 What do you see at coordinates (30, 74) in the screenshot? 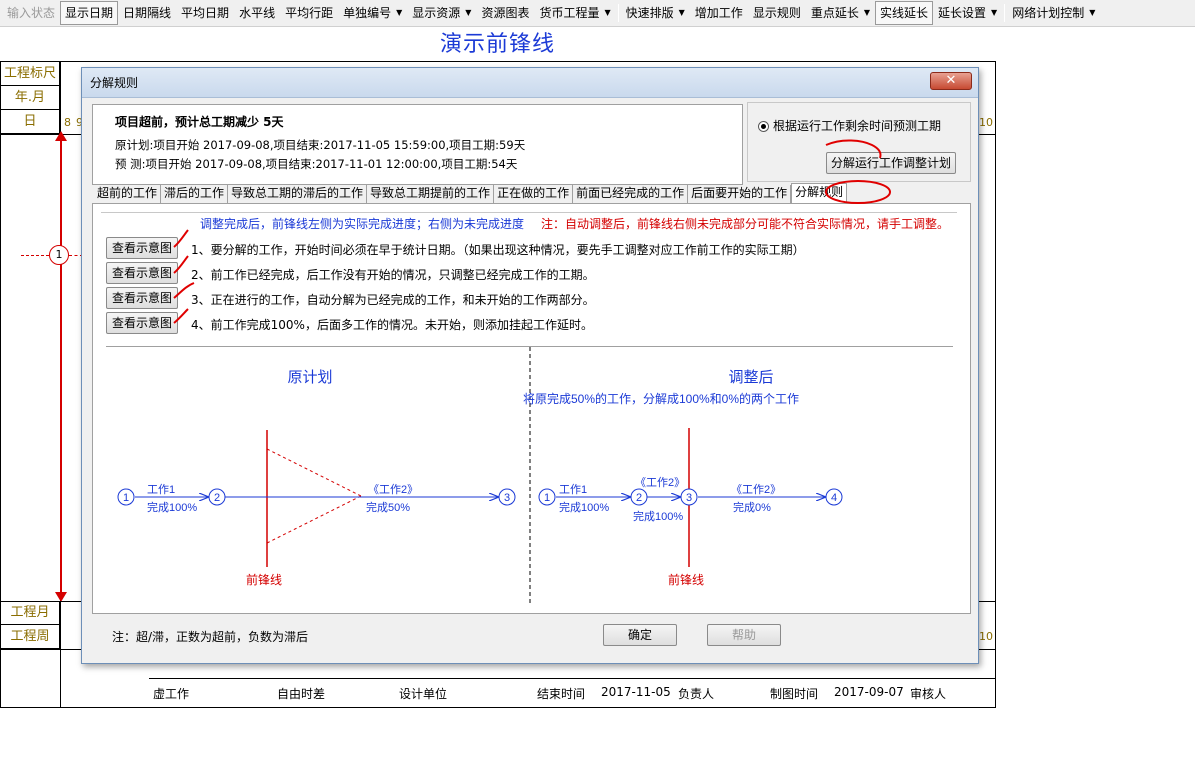
I see `row-label-ruler: 工程标尺` at bounding box center [30, 74].